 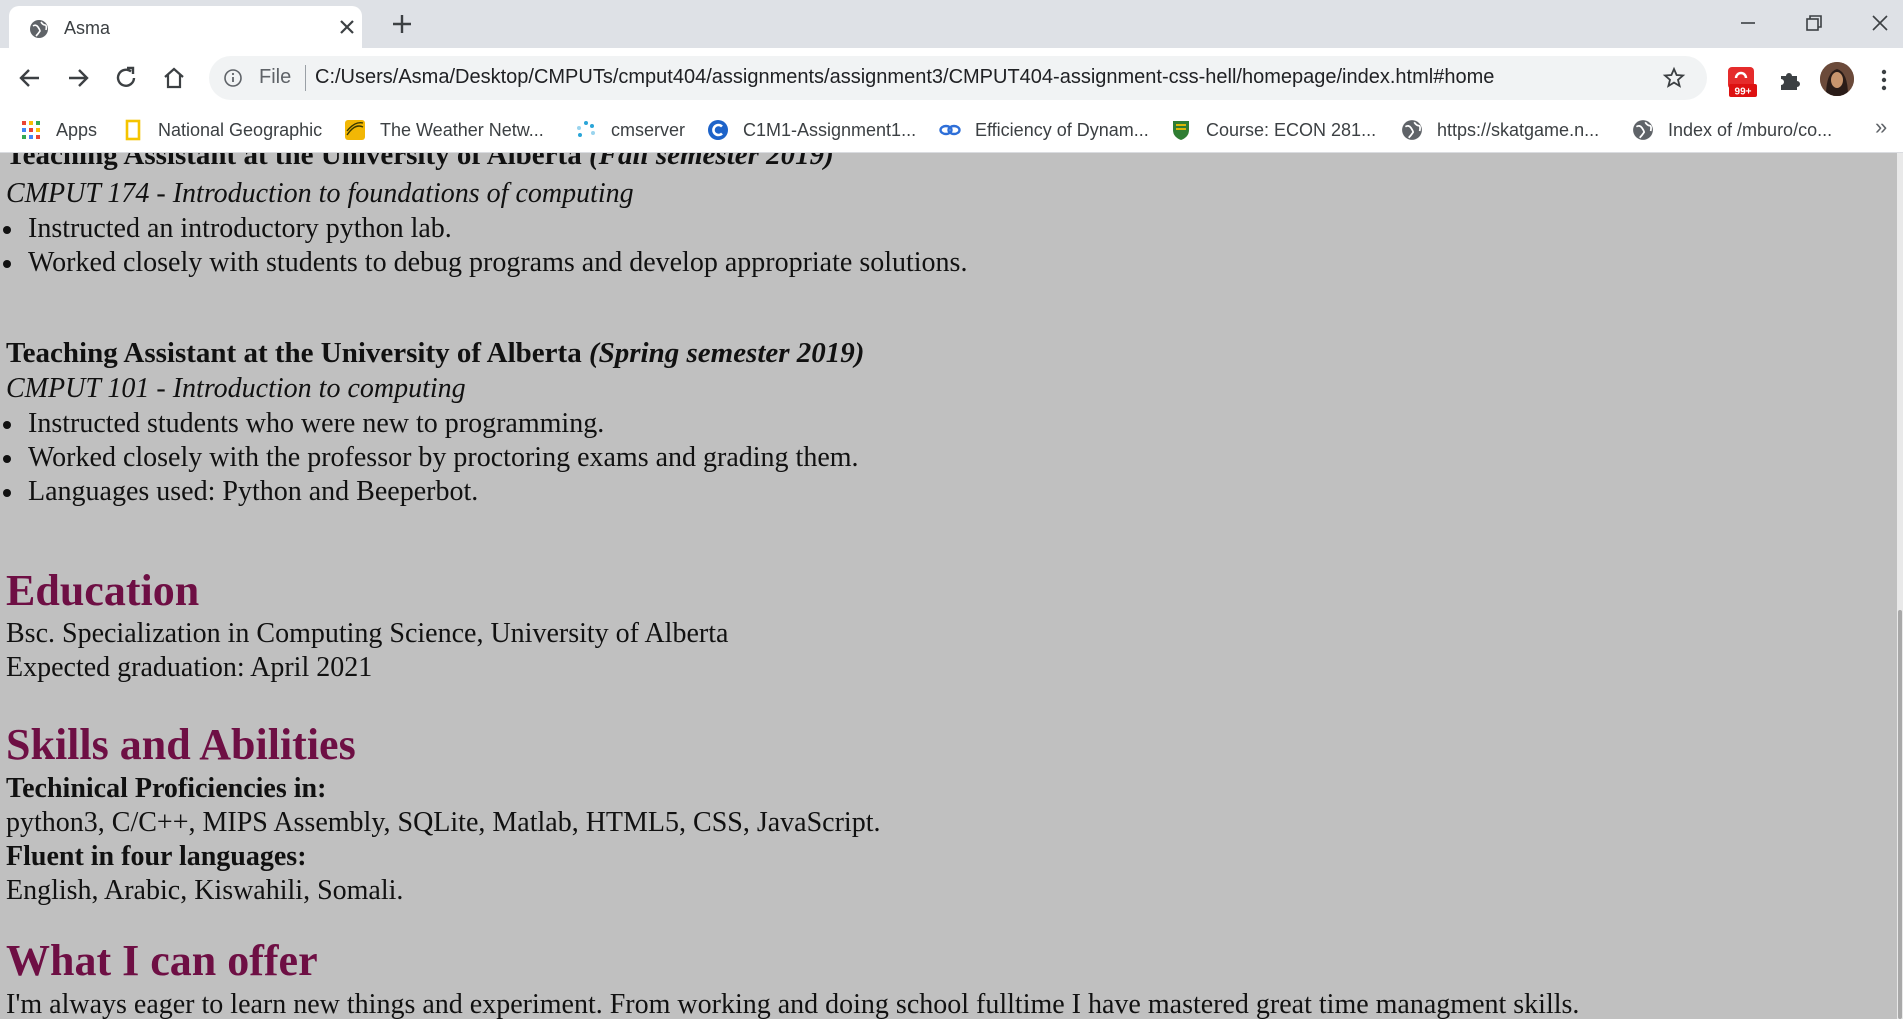 What do you see at coordinates (236, 388) in the screenshot?
I see `course-cmput101: CMPUT 101 - Introduction to computing` at bounding box center [236, 388].